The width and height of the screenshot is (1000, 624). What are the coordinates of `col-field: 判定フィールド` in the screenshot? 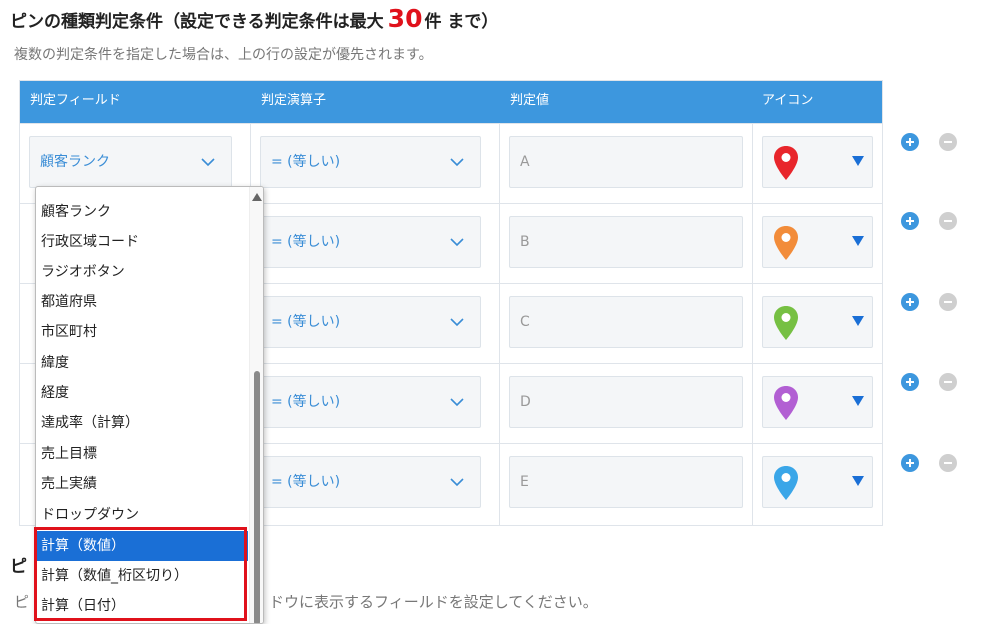 It's located at (75, 100).